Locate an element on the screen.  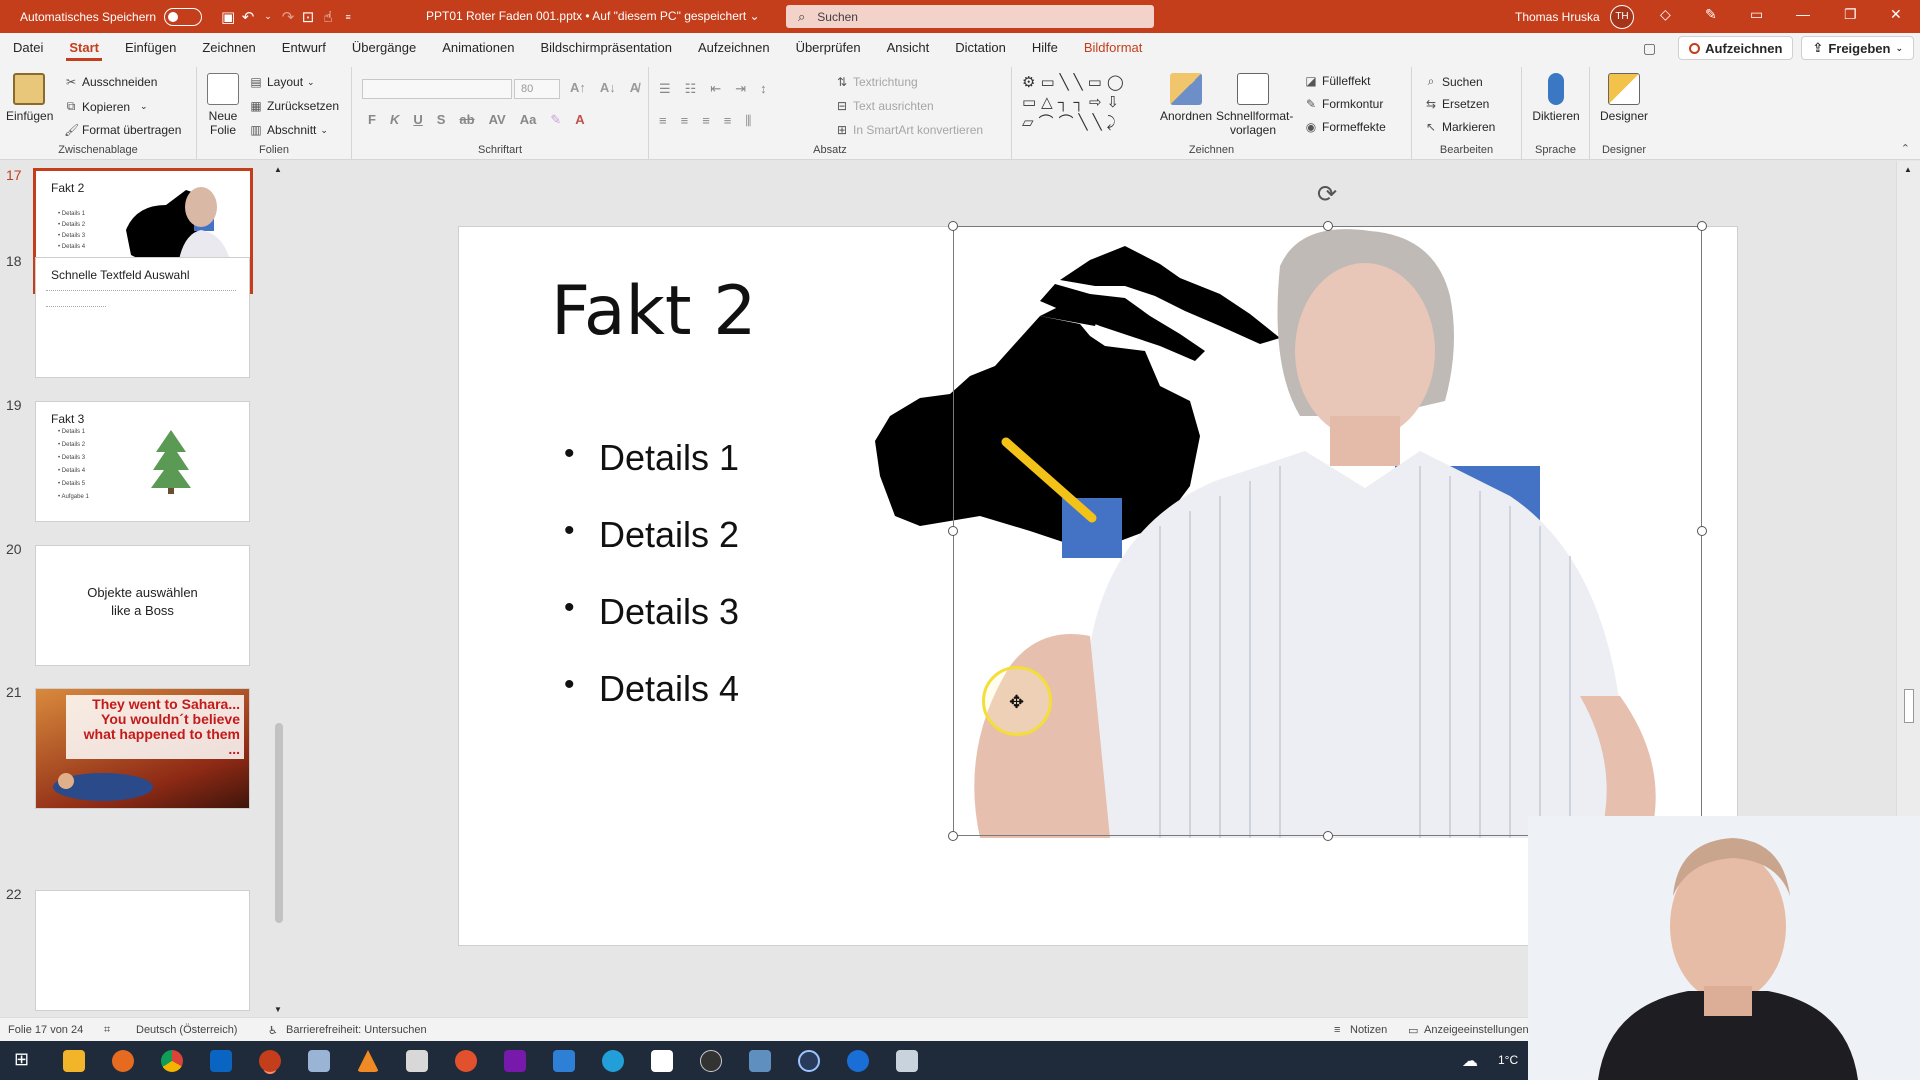
windows-start-icon: ⊞ is located at coordinates (21, 1059).